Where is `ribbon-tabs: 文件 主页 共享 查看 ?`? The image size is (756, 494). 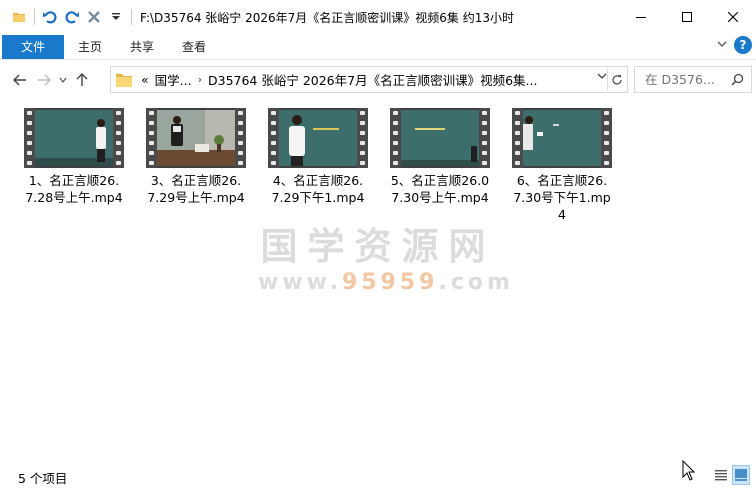 ribbon-tabs: 文件 主页 共享 查看 ? is located at coordinates (378, 47).